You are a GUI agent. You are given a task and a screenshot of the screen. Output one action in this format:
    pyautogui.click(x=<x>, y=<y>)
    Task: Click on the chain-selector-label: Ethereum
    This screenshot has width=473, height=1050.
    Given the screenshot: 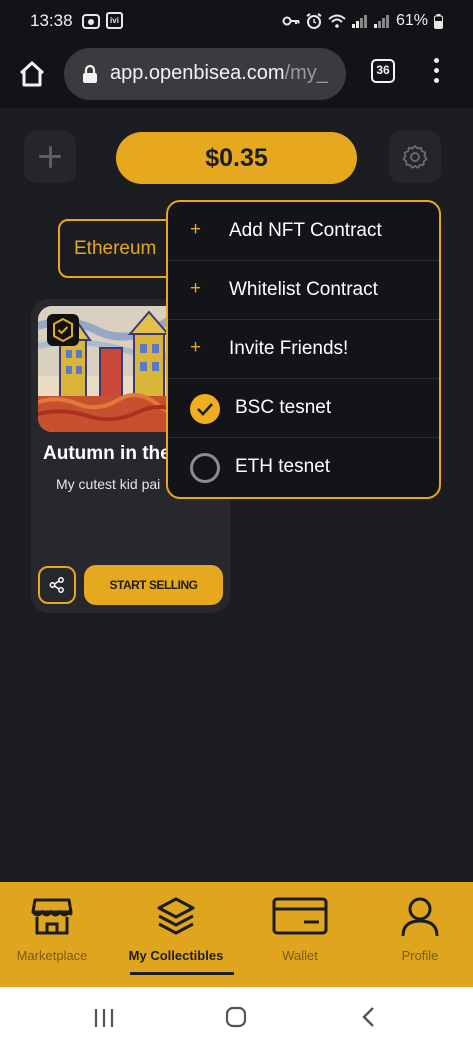 What is the action you would take?
    pyautogui.click(x=115, y=248)
    